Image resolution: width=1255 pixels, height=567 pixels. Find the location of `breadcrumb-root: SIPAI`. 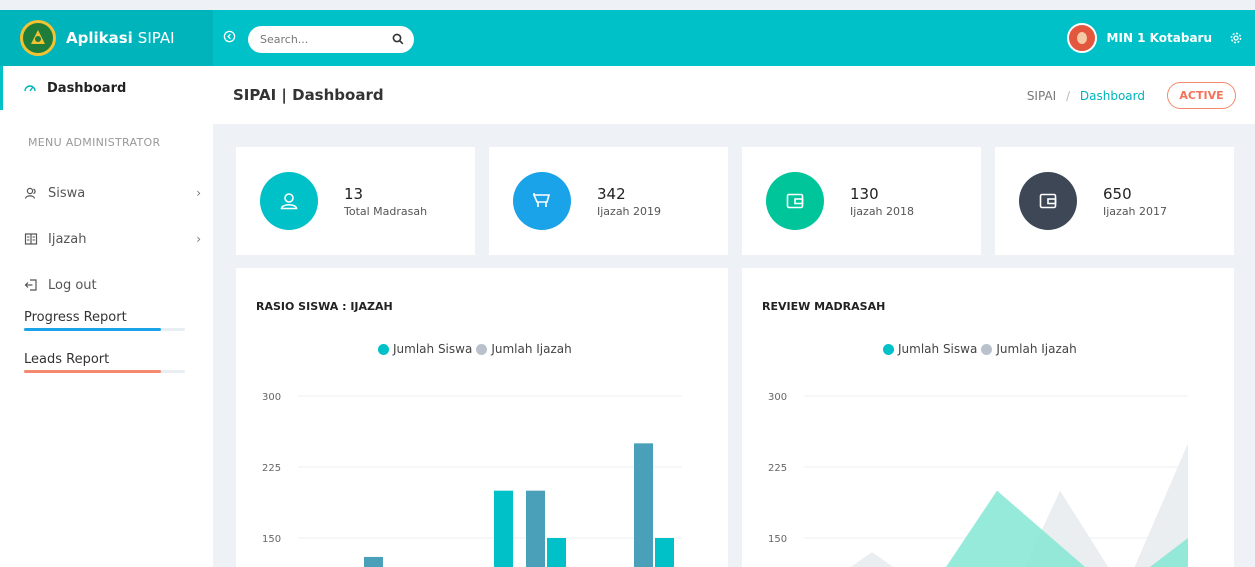

breadcrumb-root: SIPAI is located at coordinates (1041, 96).